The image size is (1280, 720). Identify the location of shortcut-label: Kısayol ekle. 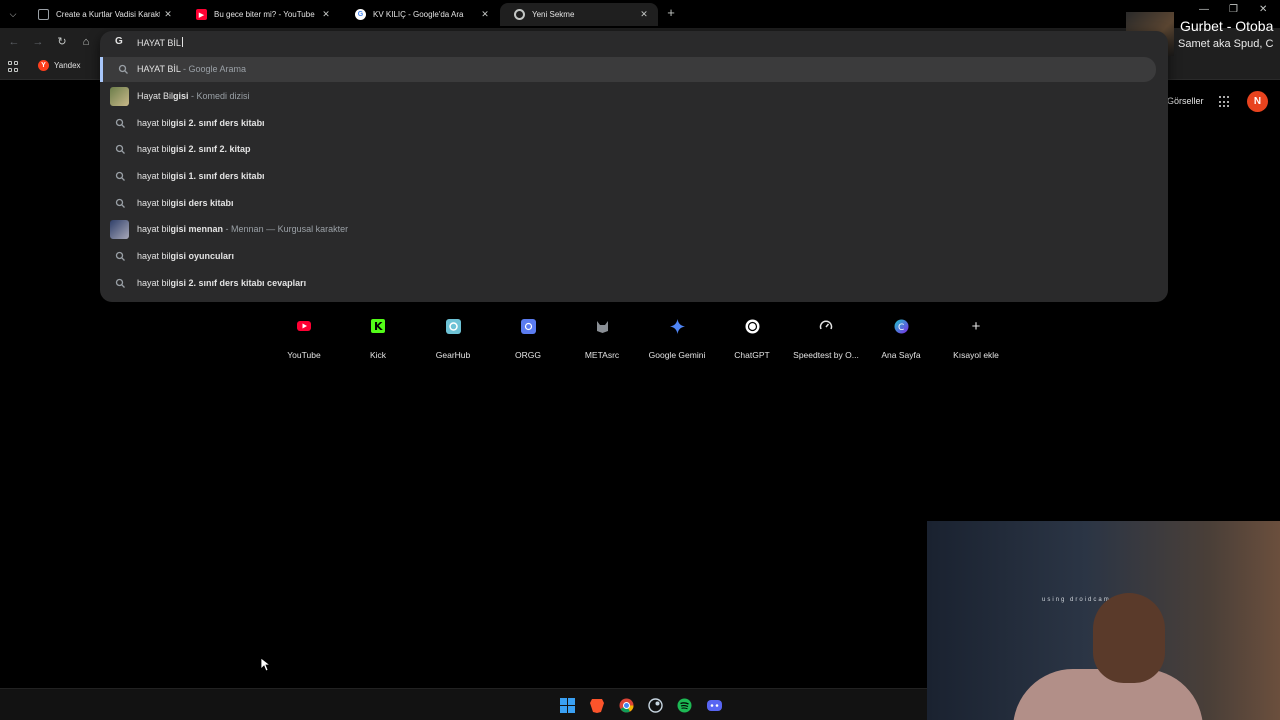
(976, 355).